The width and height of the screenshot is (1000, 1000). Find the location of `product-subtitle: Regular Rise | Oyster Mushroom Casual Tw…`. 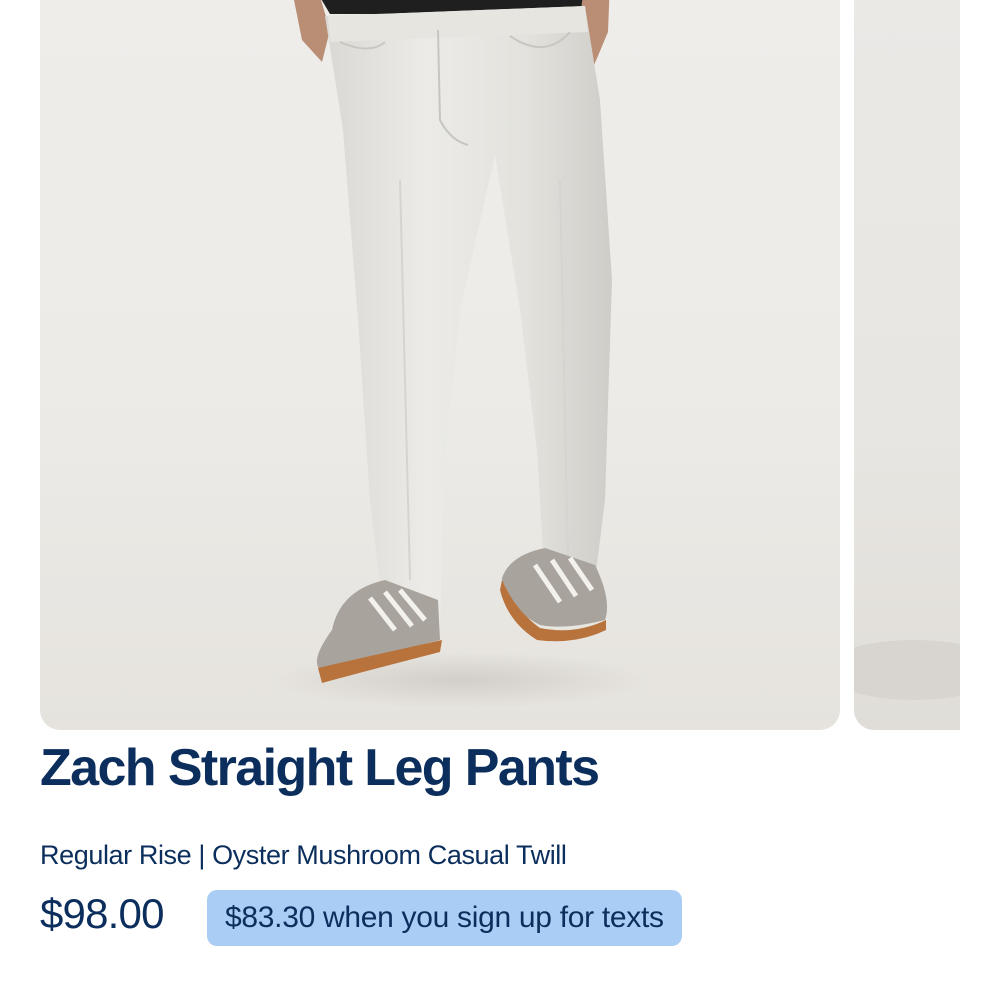

product-subtitle: Regular Rise | Oyster Mushroom Casual Tw… is located at coordinates (303, 855).